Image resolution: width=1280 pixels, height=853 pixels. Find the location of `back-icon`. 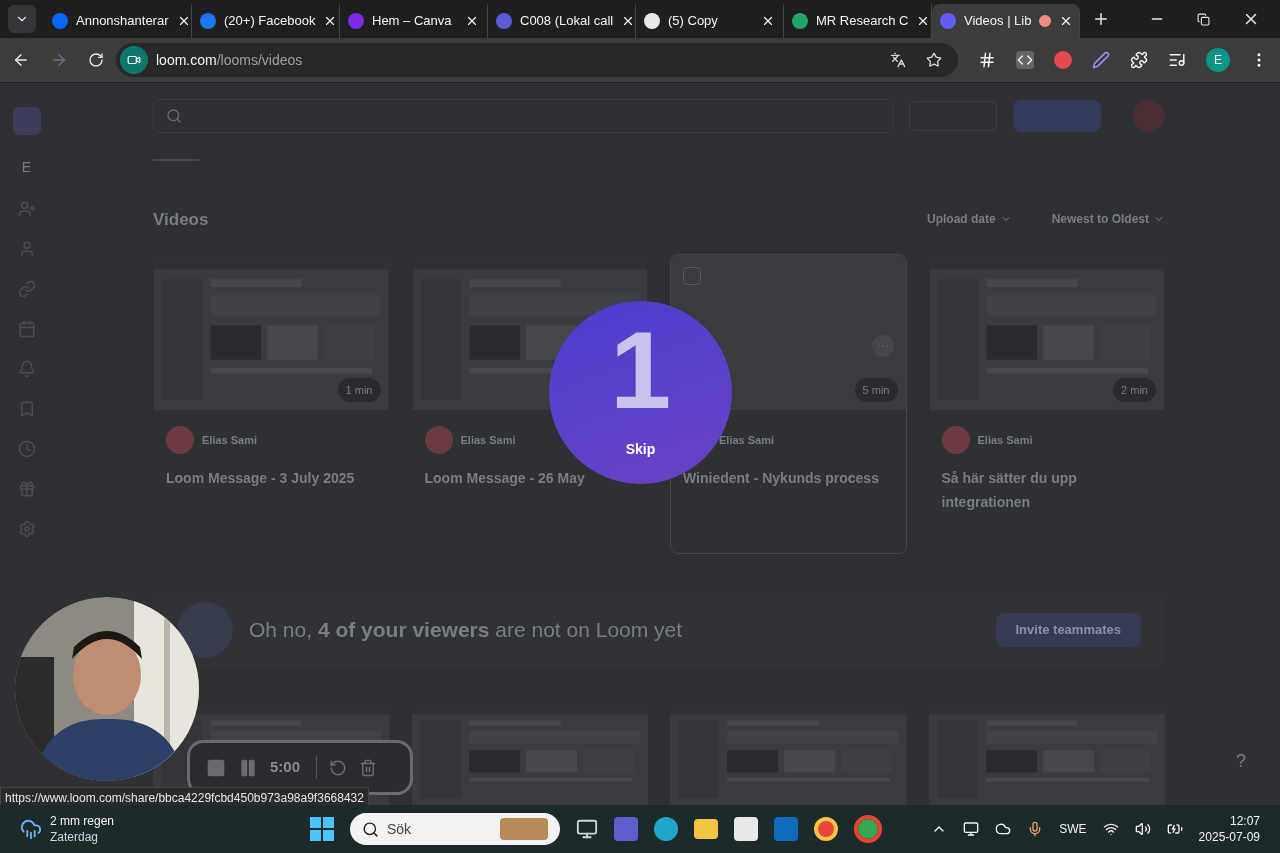

back-icon is located at coordinates (21, 60).